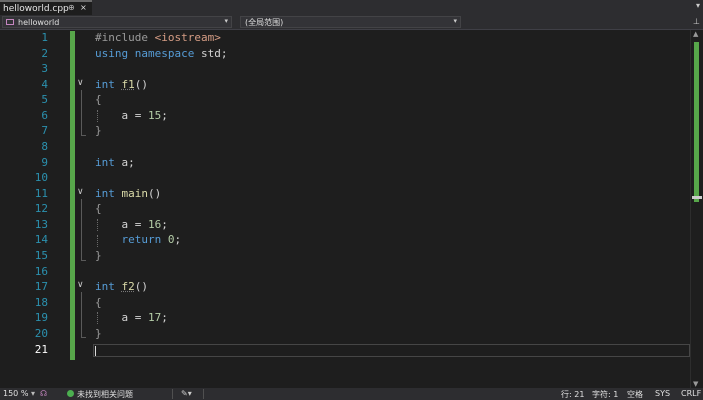  Describe the element at coordinates (125, 37) in the screenshot. I see `preprocessor-directive: #include` at that location.